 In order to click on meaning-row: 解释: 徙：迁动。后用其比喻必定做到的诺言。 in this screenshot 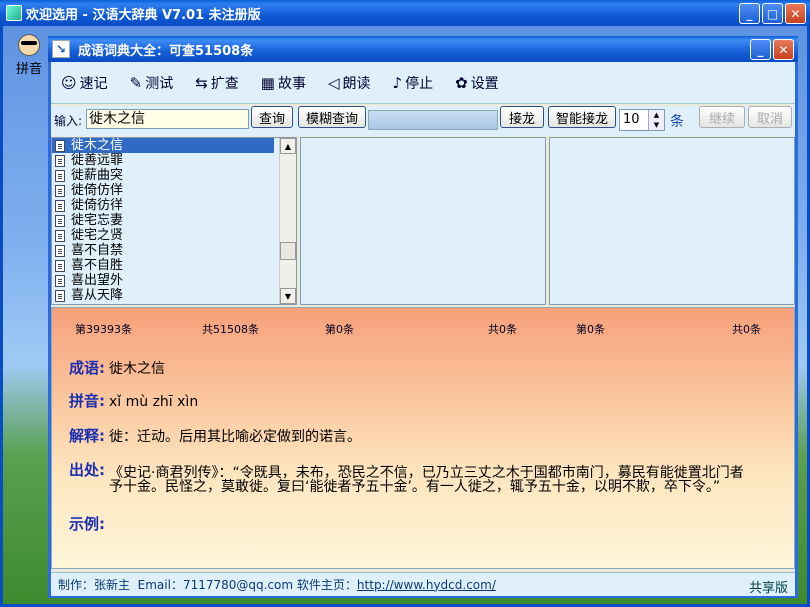, I will do `click(215, 436)`.